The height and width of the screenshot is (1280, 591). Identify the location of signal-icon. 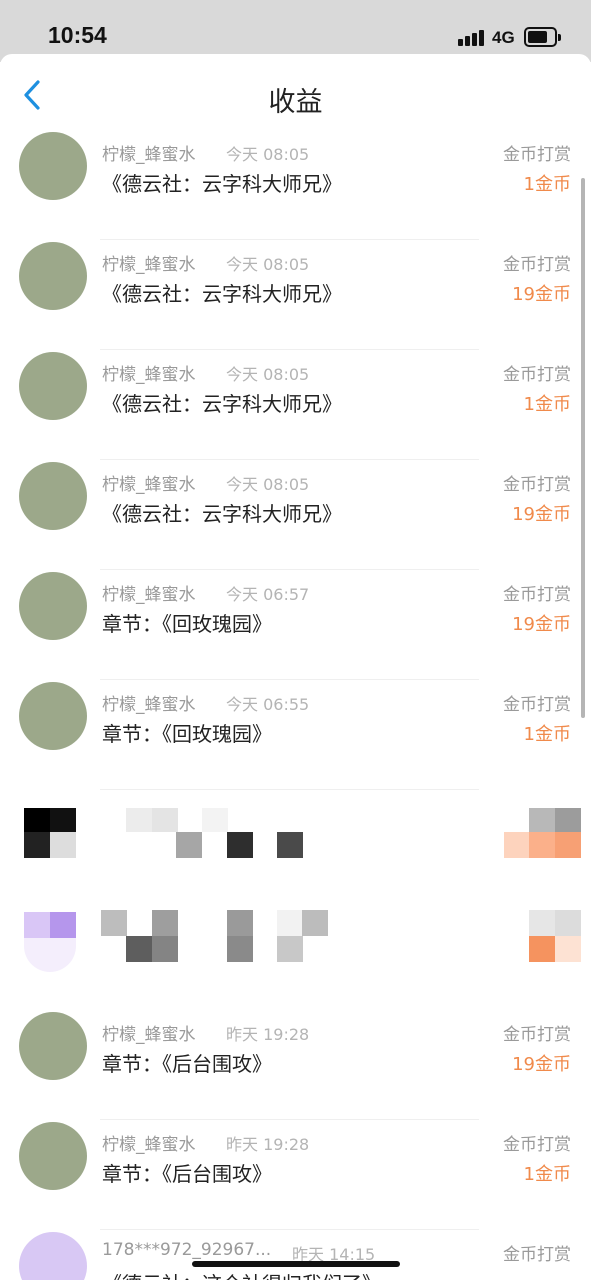
(472, 37).